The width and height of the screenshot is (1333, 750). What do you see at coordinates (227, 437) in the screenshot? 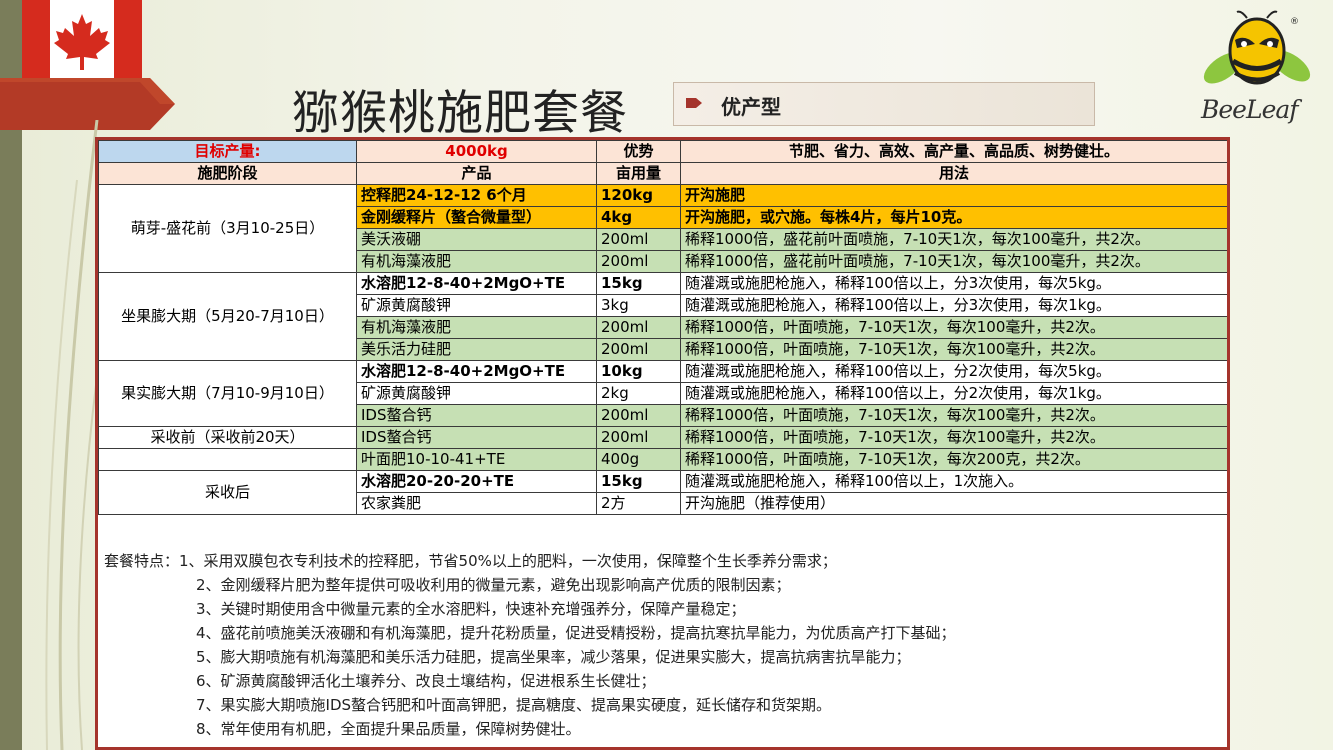
I see `stage-cell: 采收前（采收前20天）` at bounding box center [227, 437].